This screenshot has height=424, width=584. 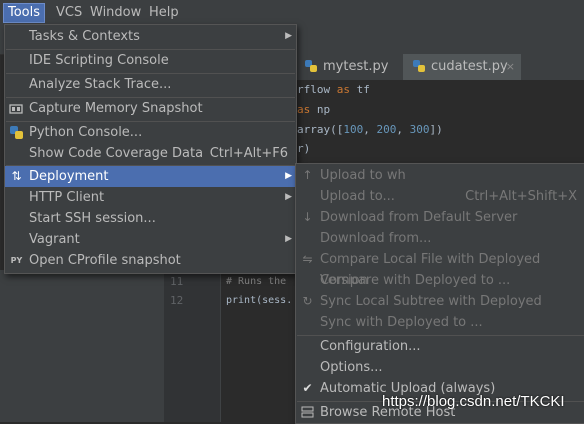 I want to click on code-line: rflow as tf, so click(x=333, y=89).